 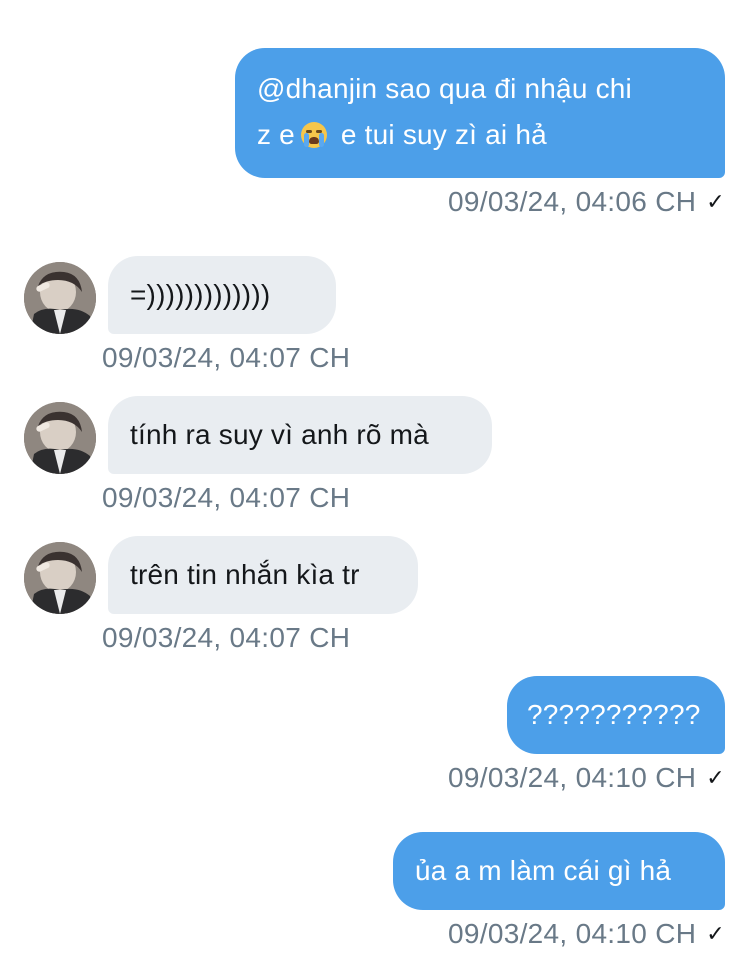 What do you see at coordinates (313, 135) in the screenshot?
I see `crying-face-emoji-icon` at bounding box center [313, 135].